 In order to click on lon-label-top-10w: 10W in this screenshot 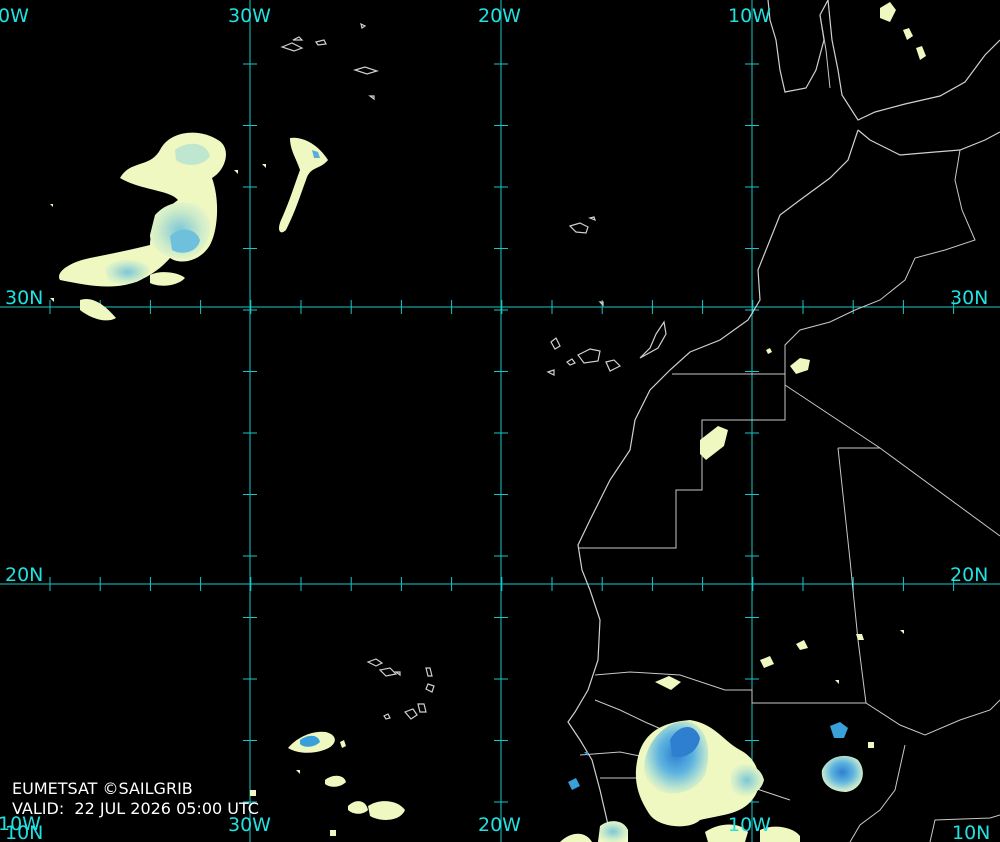, I will do `click(749, 16)`.